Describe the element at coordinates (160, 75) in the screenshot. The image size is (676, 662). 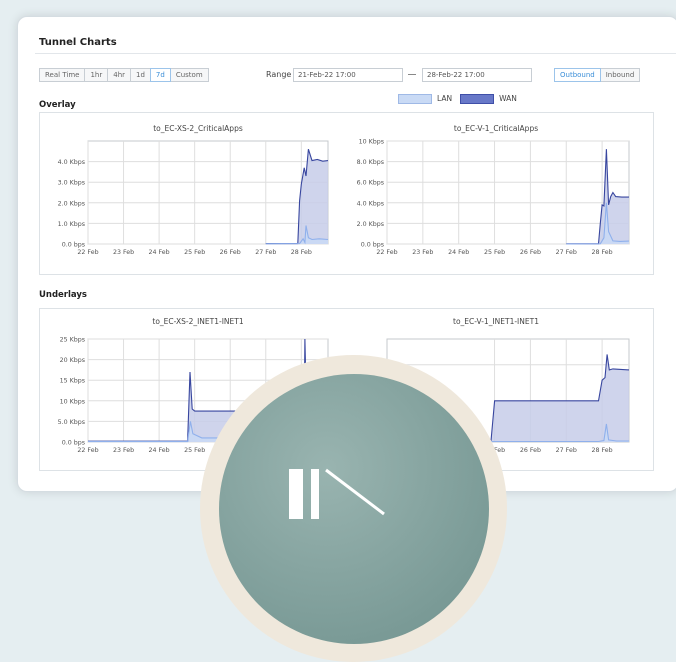
I see `time-button-7d: 7d` at that location.